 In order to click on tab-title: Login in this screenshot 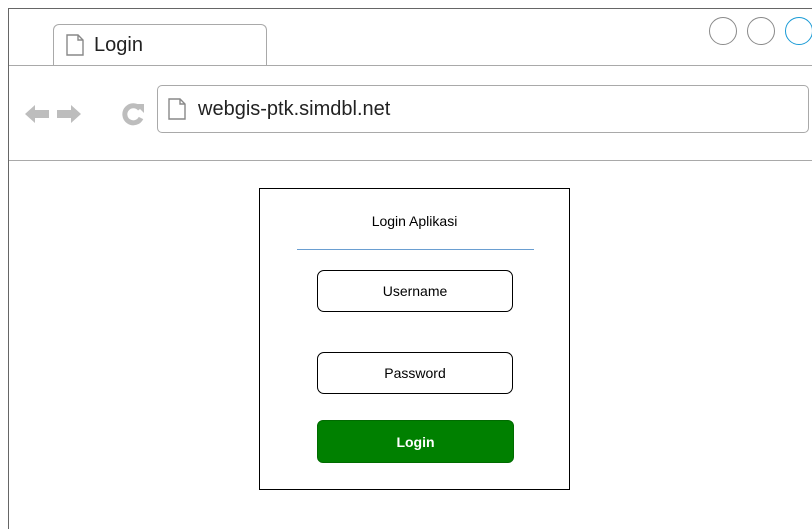, I will do `click(118, 44)`.